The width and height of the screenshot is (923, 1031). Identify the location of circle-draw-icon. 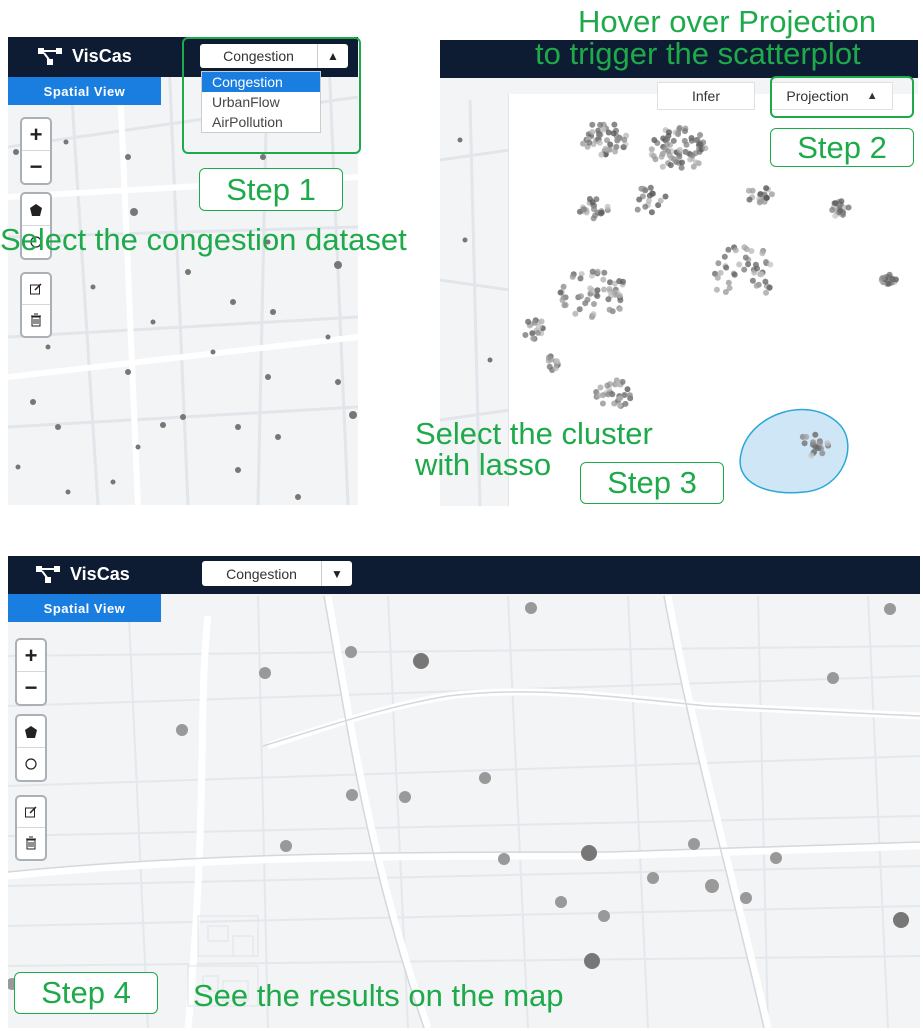
(31, 763).